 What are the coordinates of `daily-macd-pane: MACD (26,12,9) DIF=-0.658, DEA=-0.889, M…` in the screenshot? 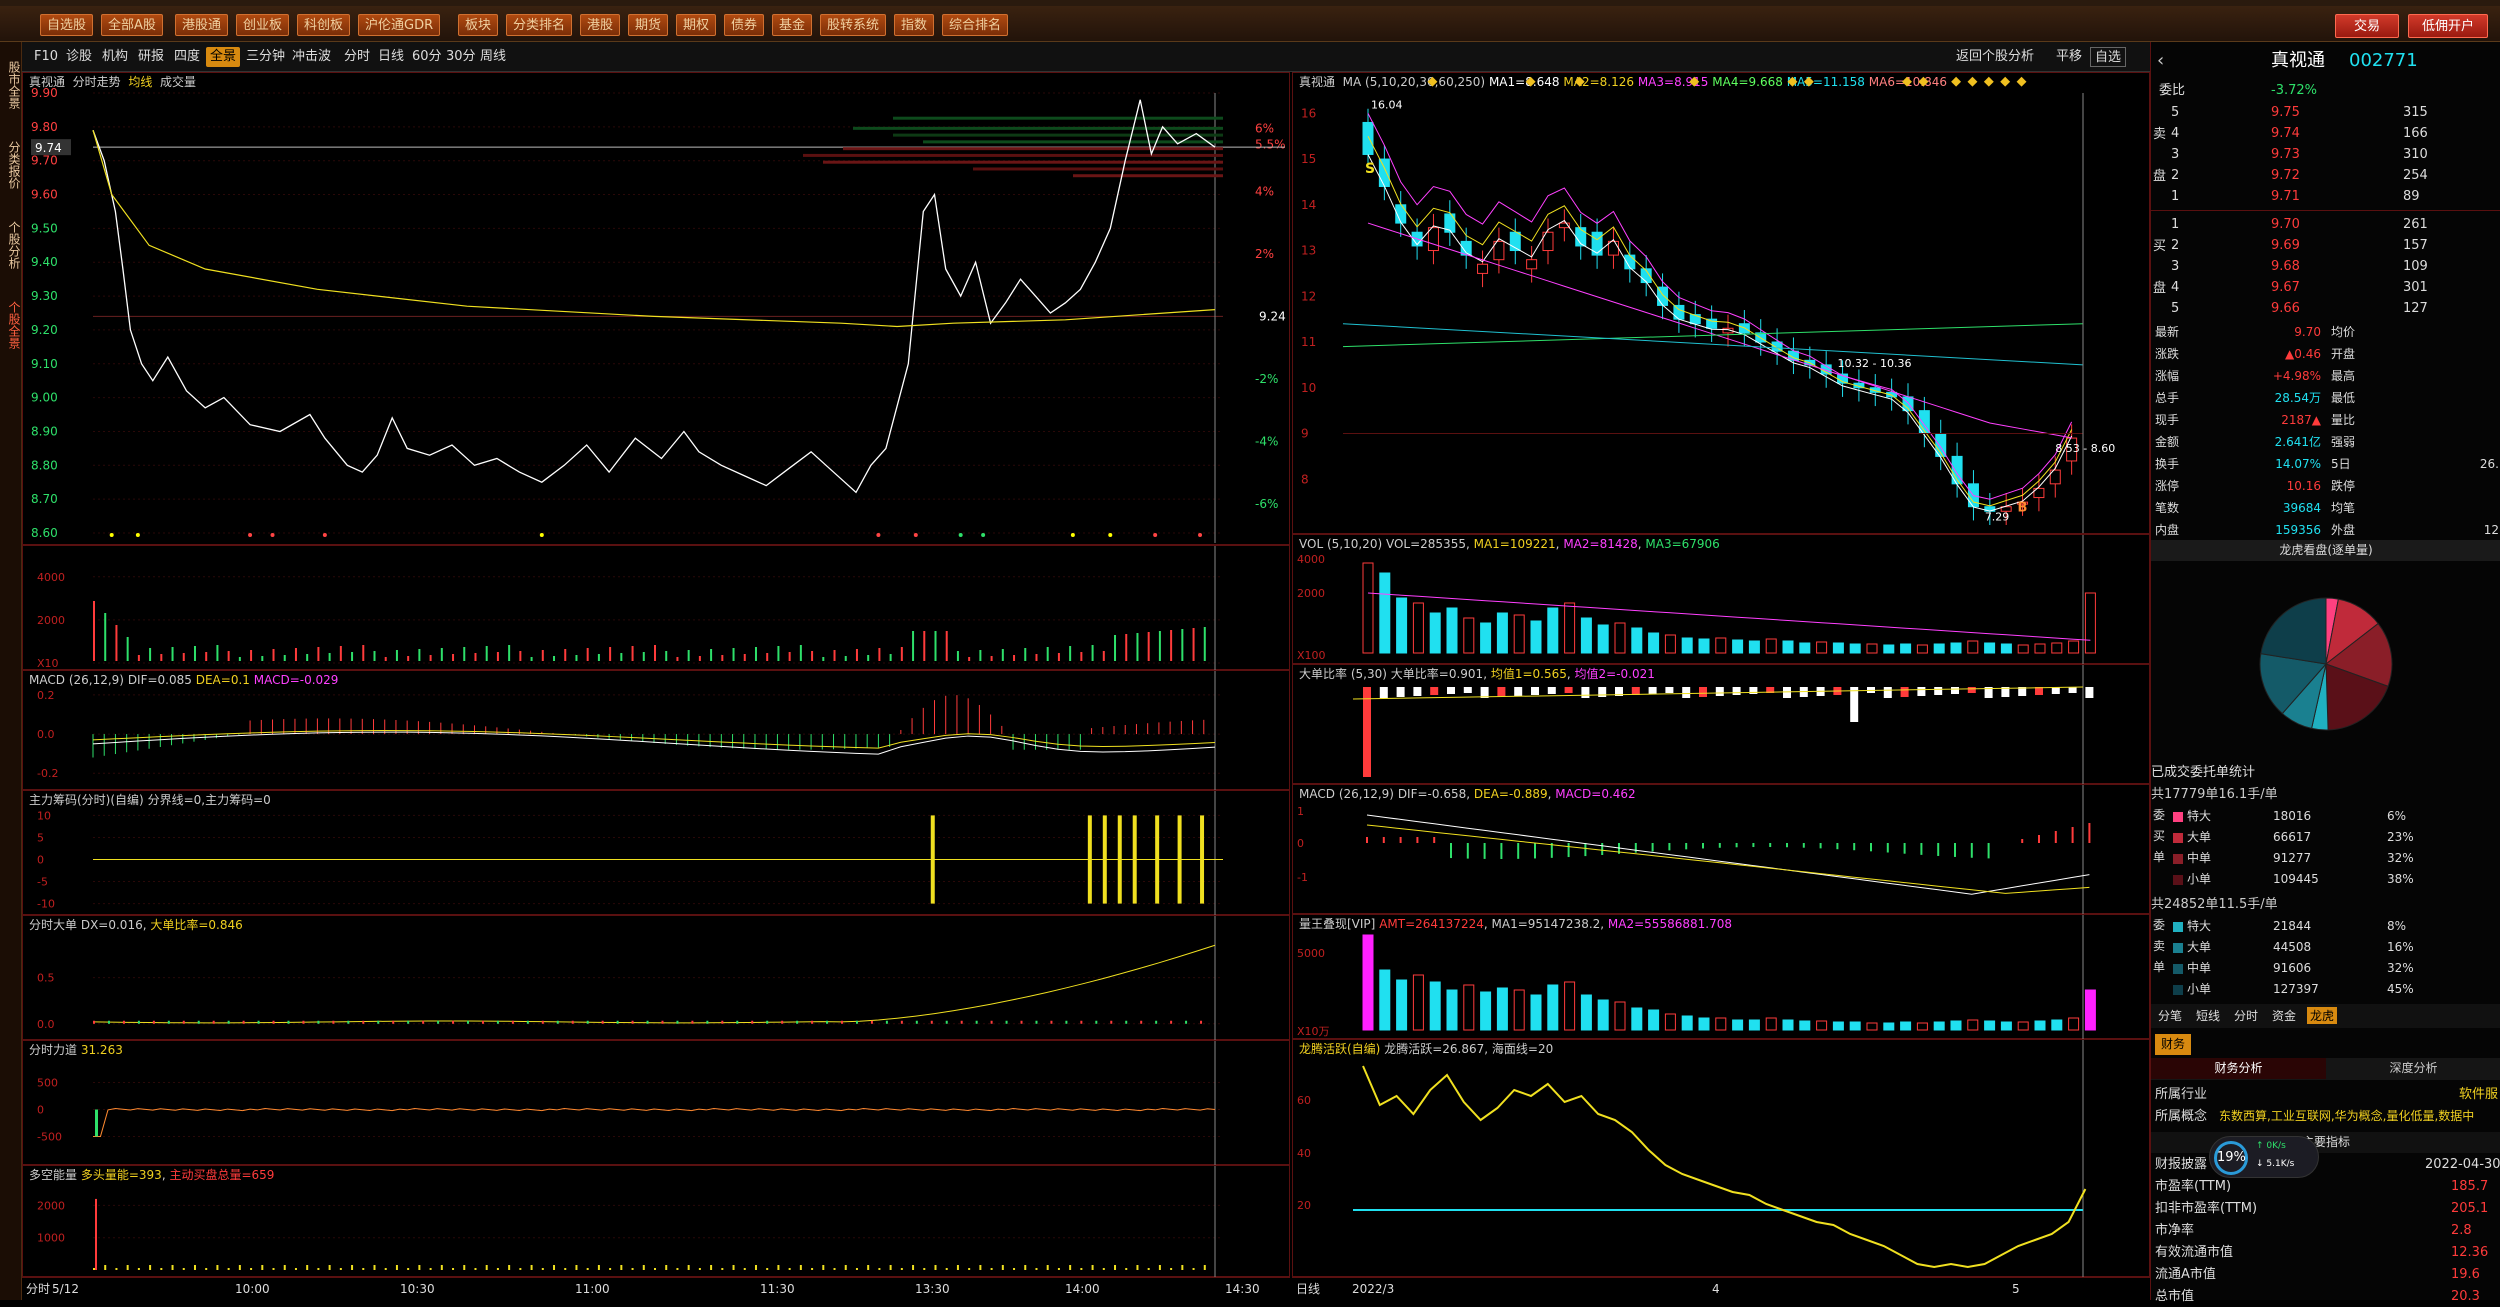 It's located at (1721, 849).